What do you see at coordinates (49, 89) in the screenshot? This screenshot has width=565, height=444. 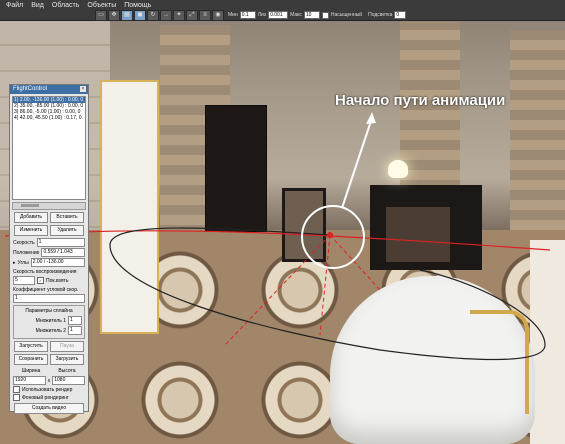 I see `panel-titlebar: FlightControl ×` at bounding box center [49, 89].